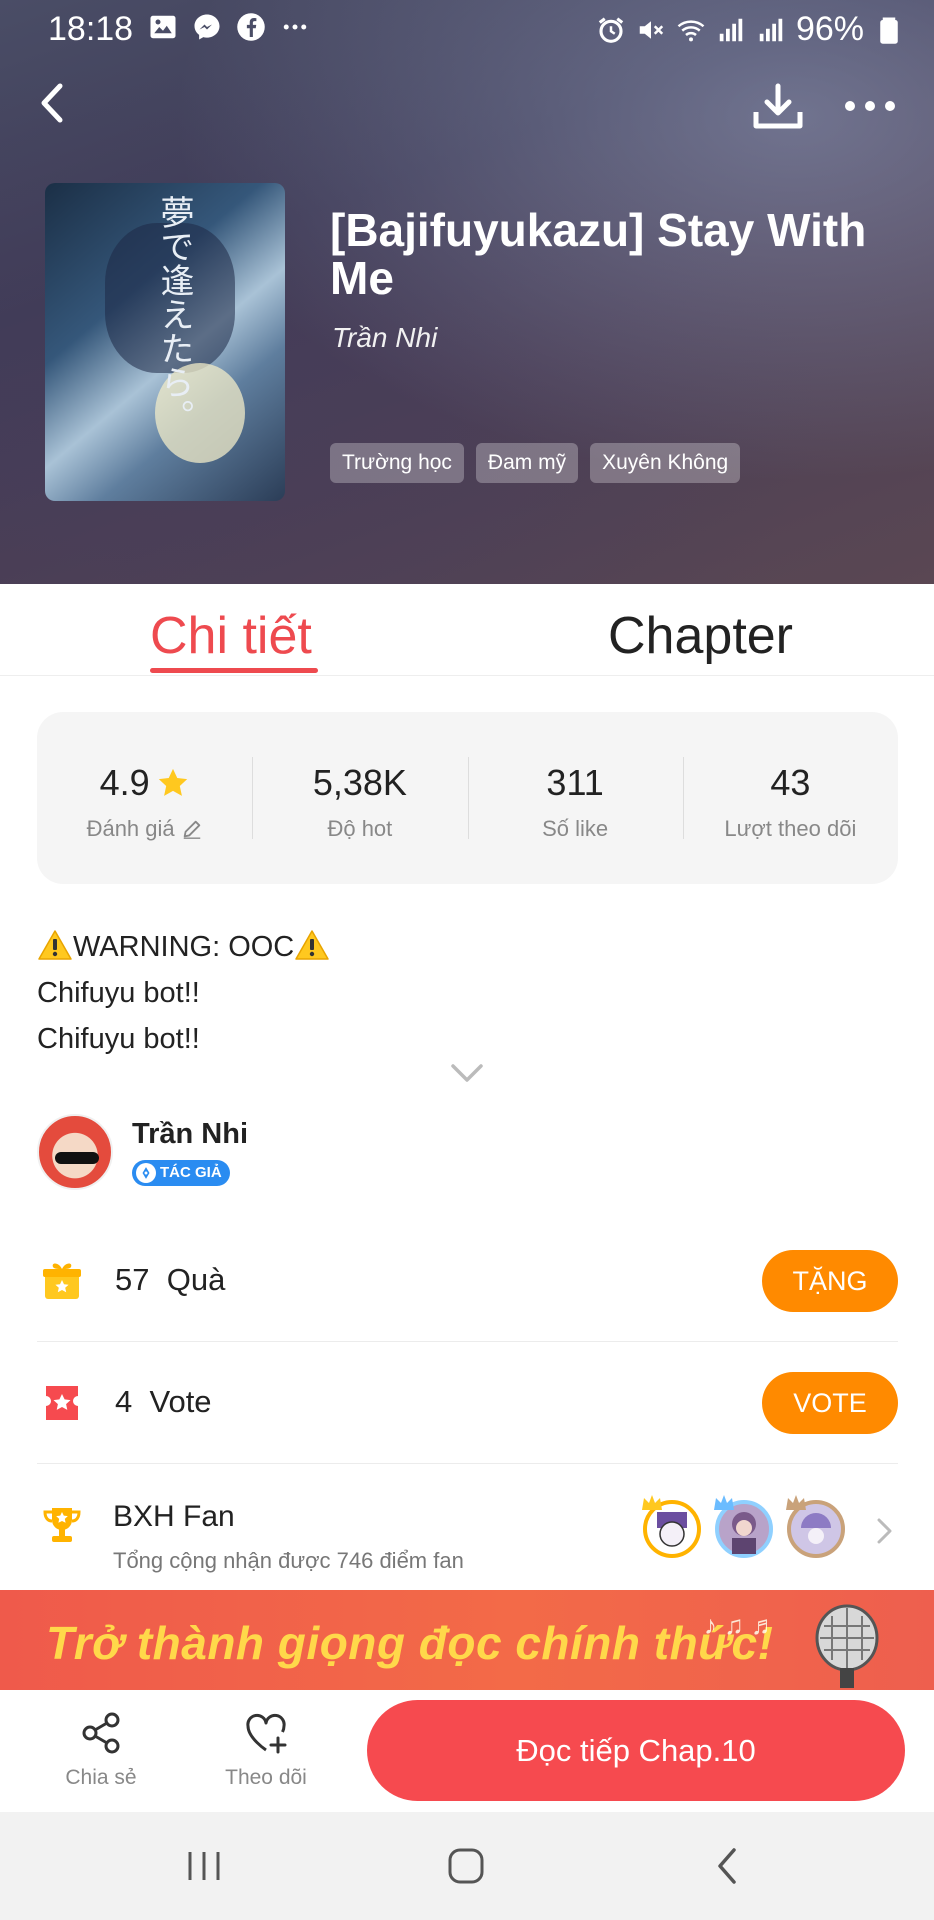 The width and height of the screenshot is (934, 1920). Describe the element at coordinates (397, 463) in the screenshot. I see `tag-truong-hoc: Trường học` at that location.